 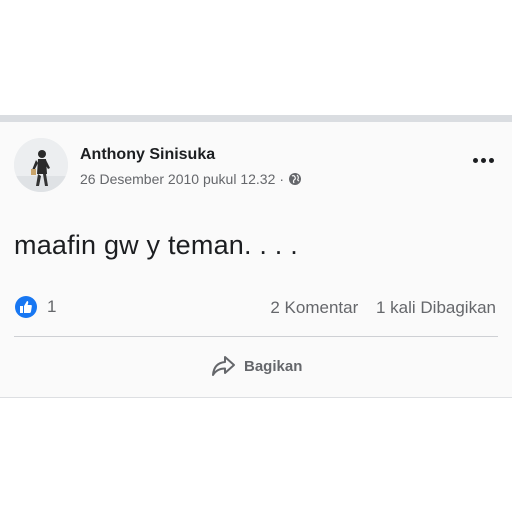 I want to click on share-button: Bagikan, so click(x=256, y=366).